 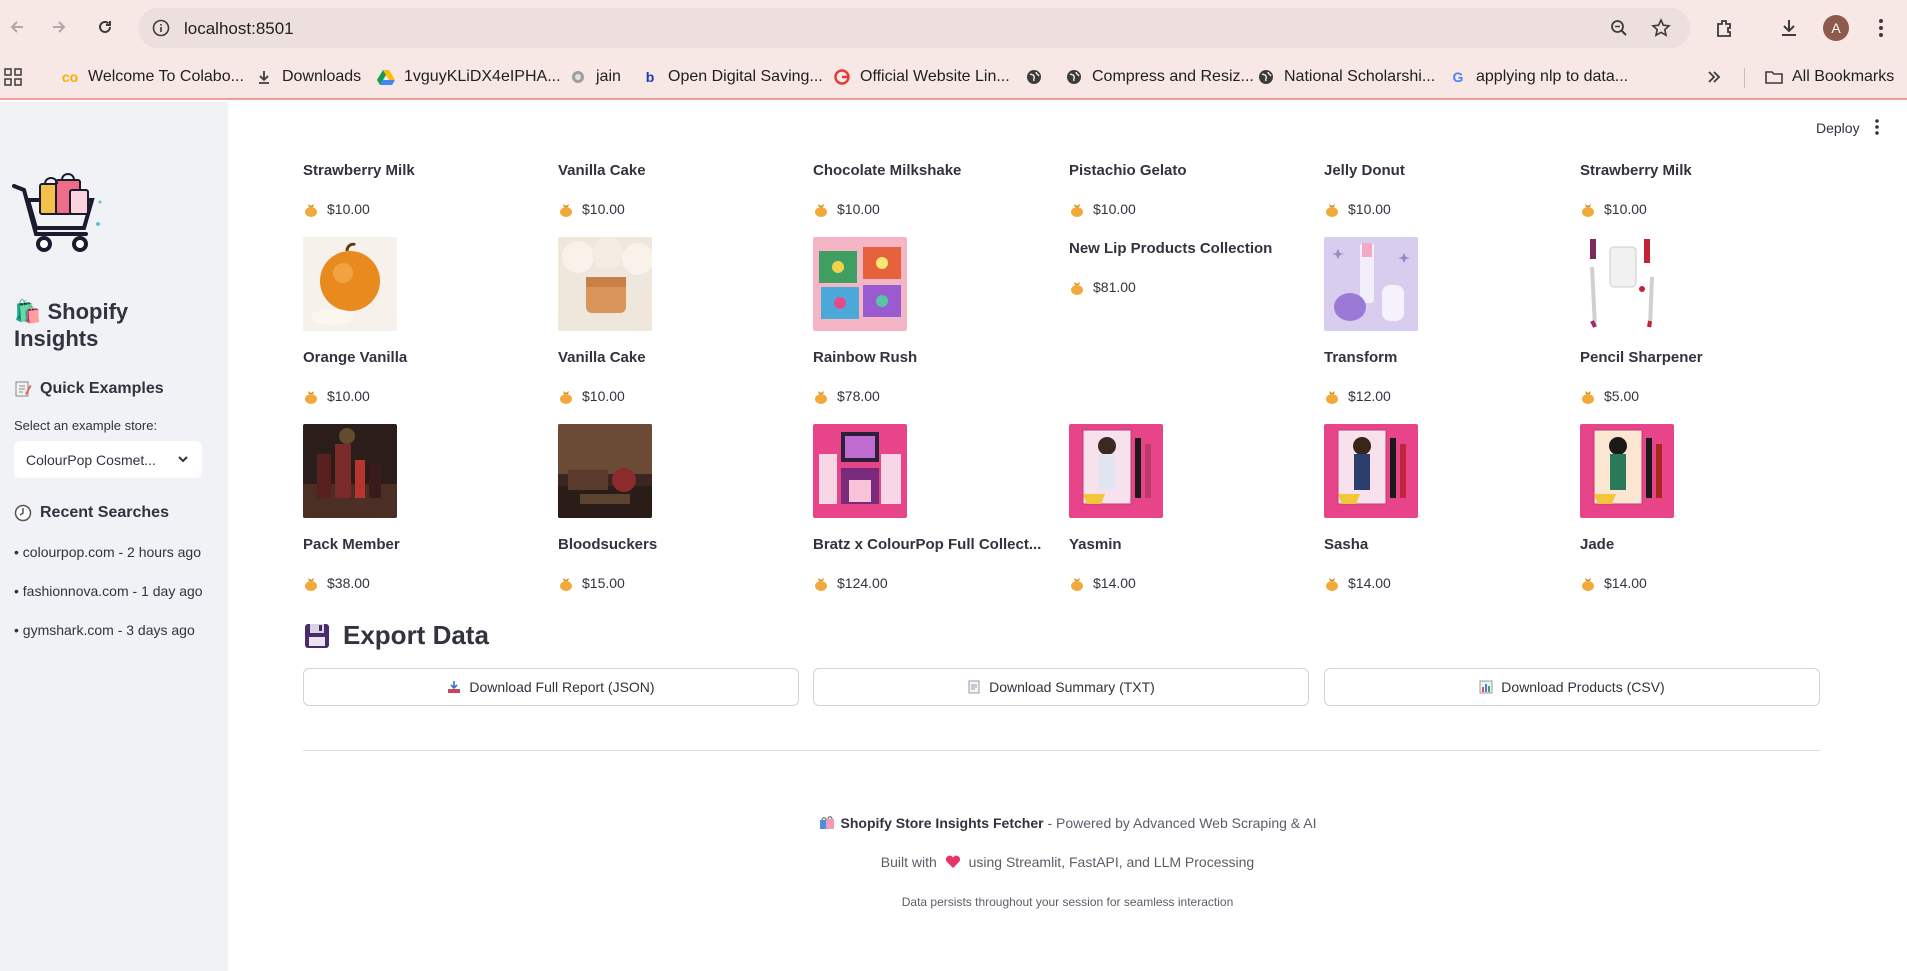 What do you see at coordinates (594, 77) in the screenshot?
I see `bookmark-jain: jain` at bounding box center [594, 77].